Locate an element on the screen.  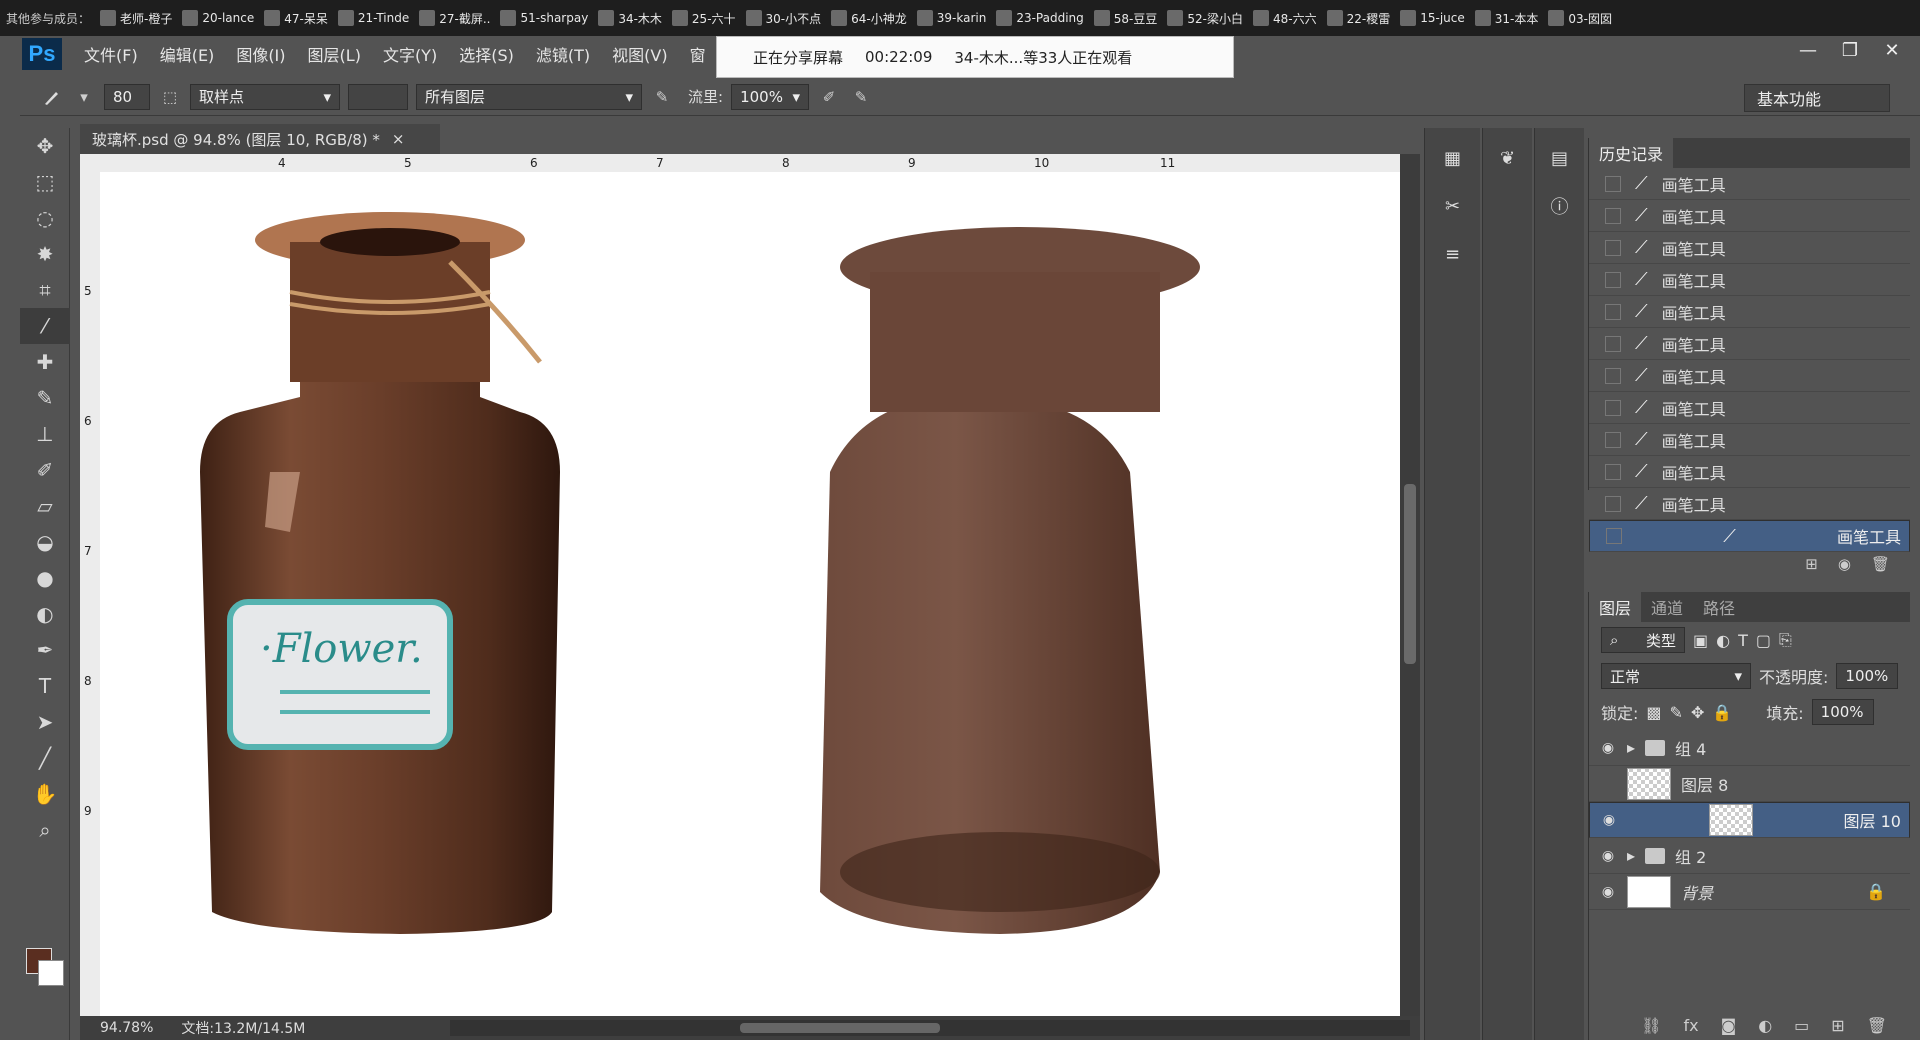
history-brush-tool-icon: ✐ is located at coordinates (45, 470).